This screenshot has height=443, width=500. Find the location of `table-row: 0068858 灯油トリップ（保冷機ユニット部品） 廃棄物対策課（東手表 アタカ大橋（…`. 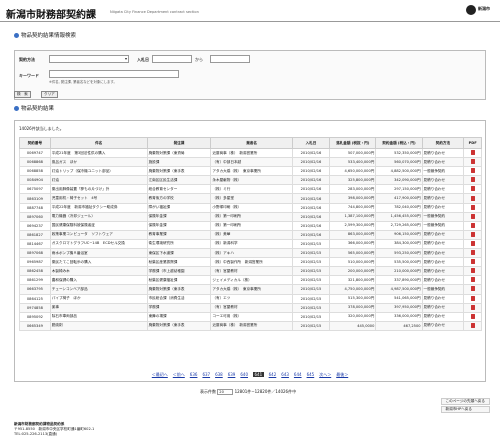

table-row: 0068858 灯油トリップ（保冷機ユニット部品） 廃棄物対策課（東手表 アタカ大橋（… is located at coordinates (250, 171).